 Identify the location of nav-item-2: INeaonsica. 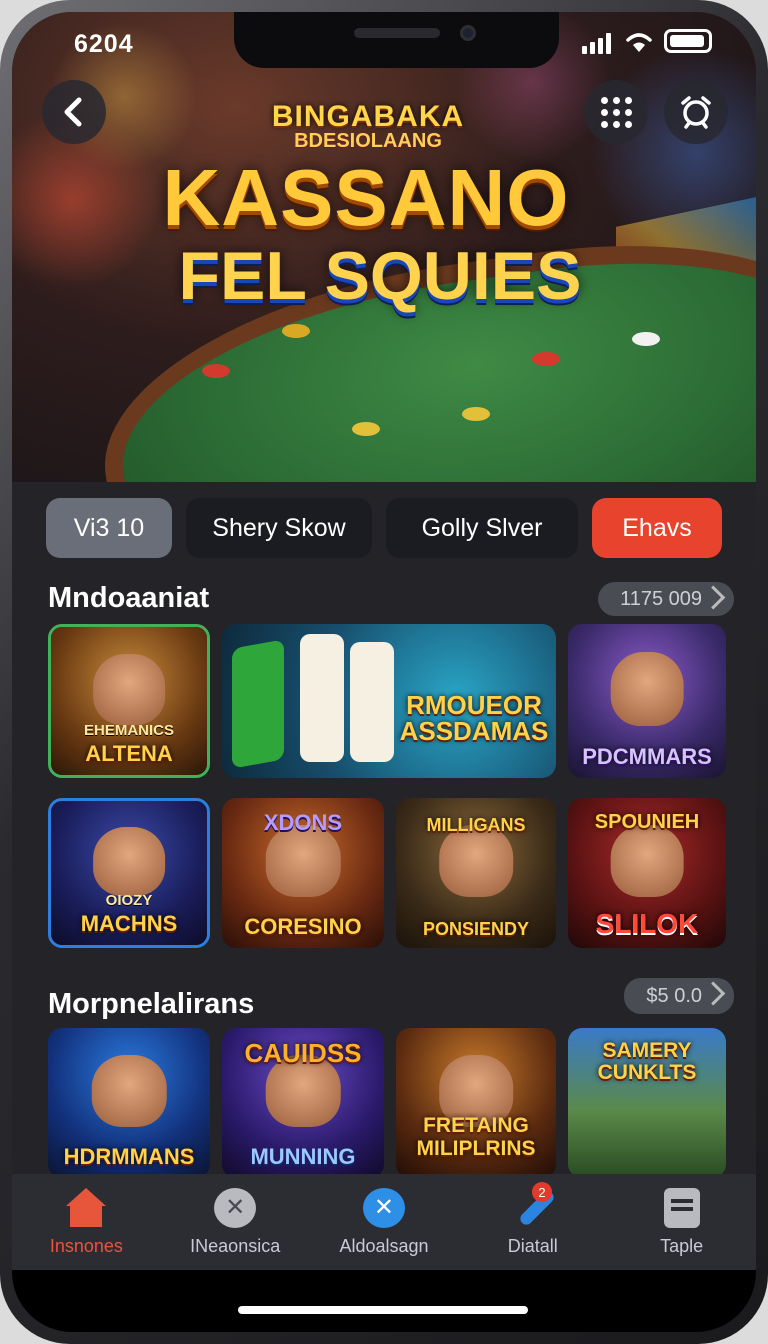
(235, 1222).